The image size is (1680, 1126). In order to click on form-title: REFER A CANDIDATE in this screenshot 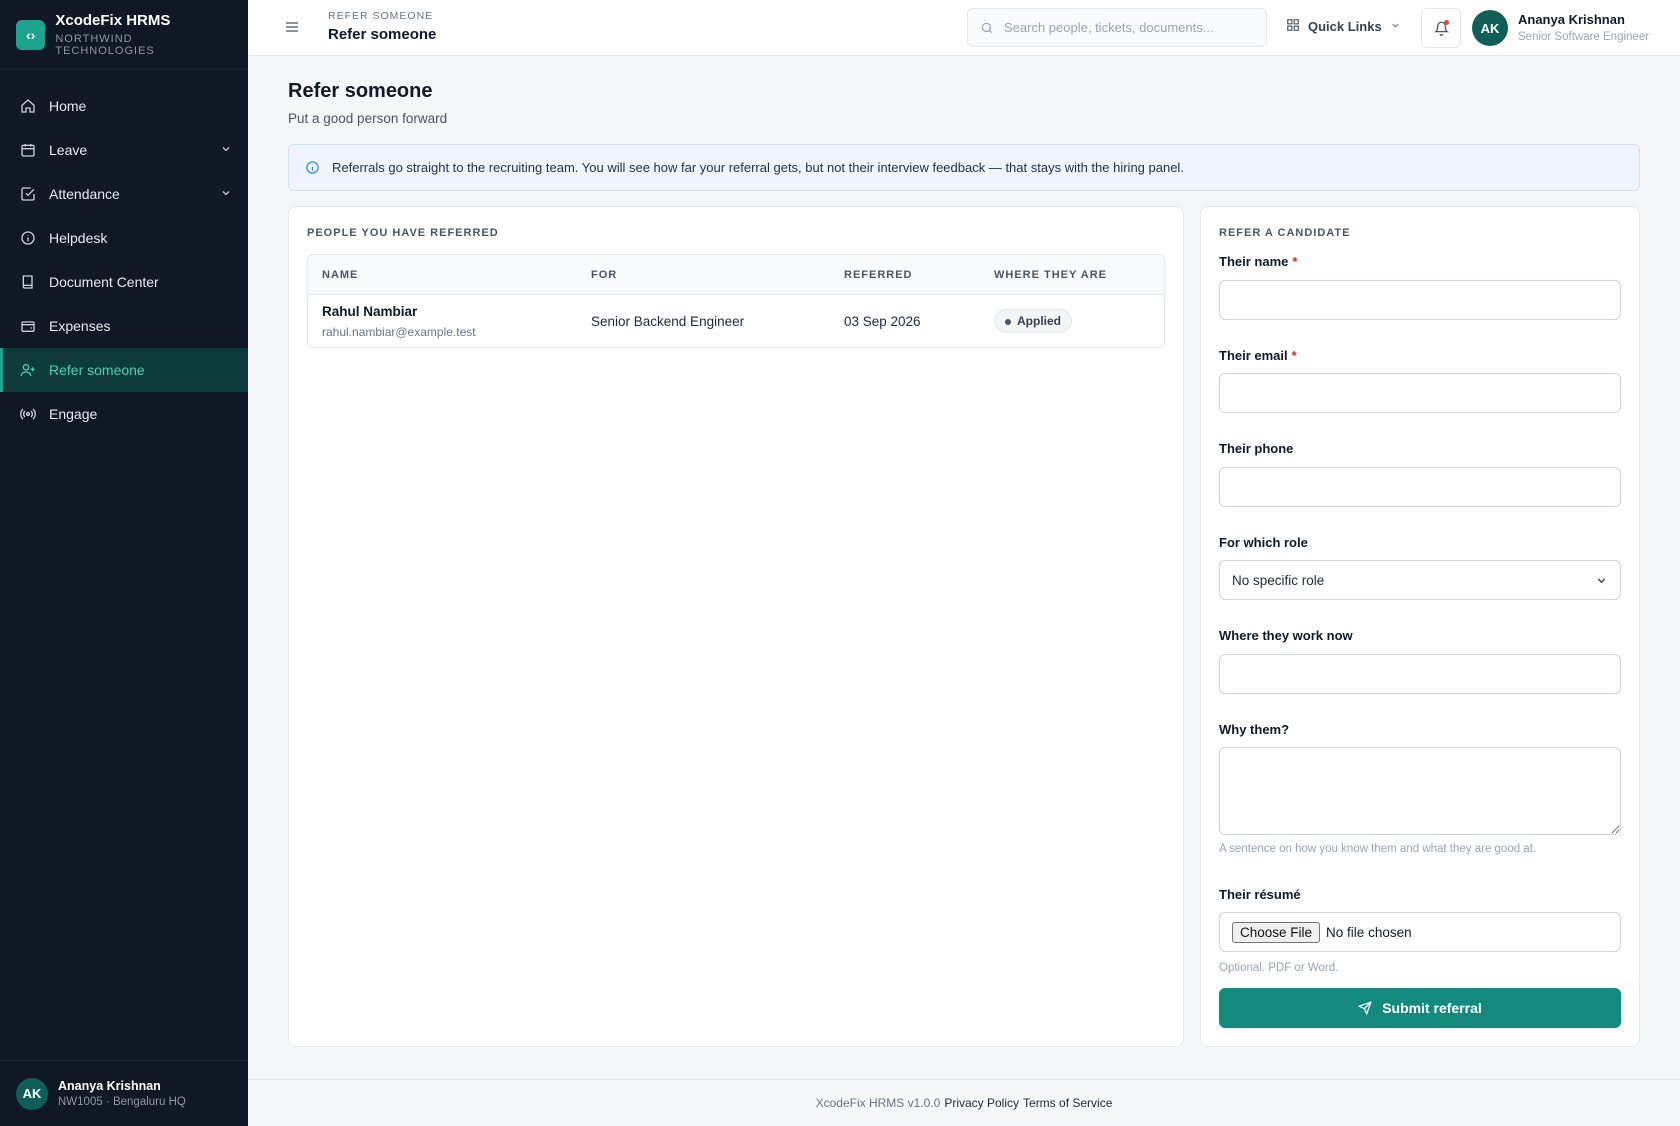, I will do `click(1285, 233)`.